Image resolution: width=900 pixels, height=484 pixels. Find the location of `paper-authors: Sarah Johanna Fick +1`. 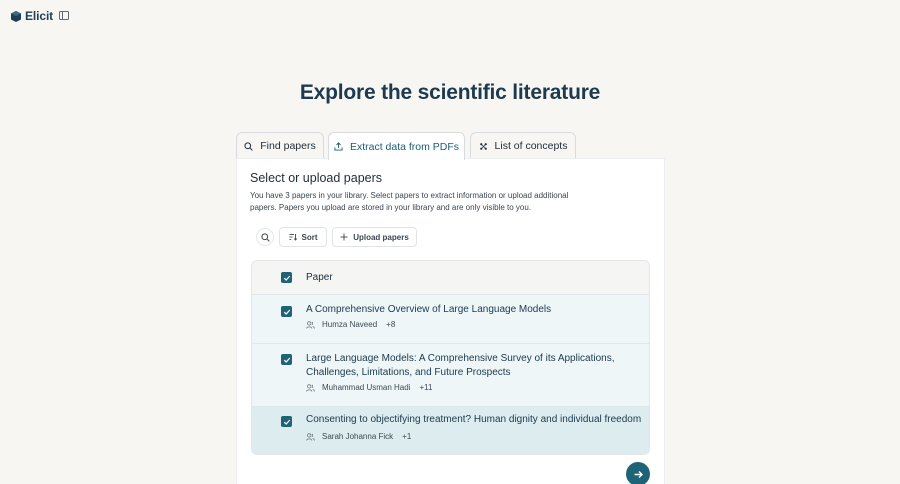

paper-authors: Sarah Johanna Fick +1 is located at coordinates (358, 436).